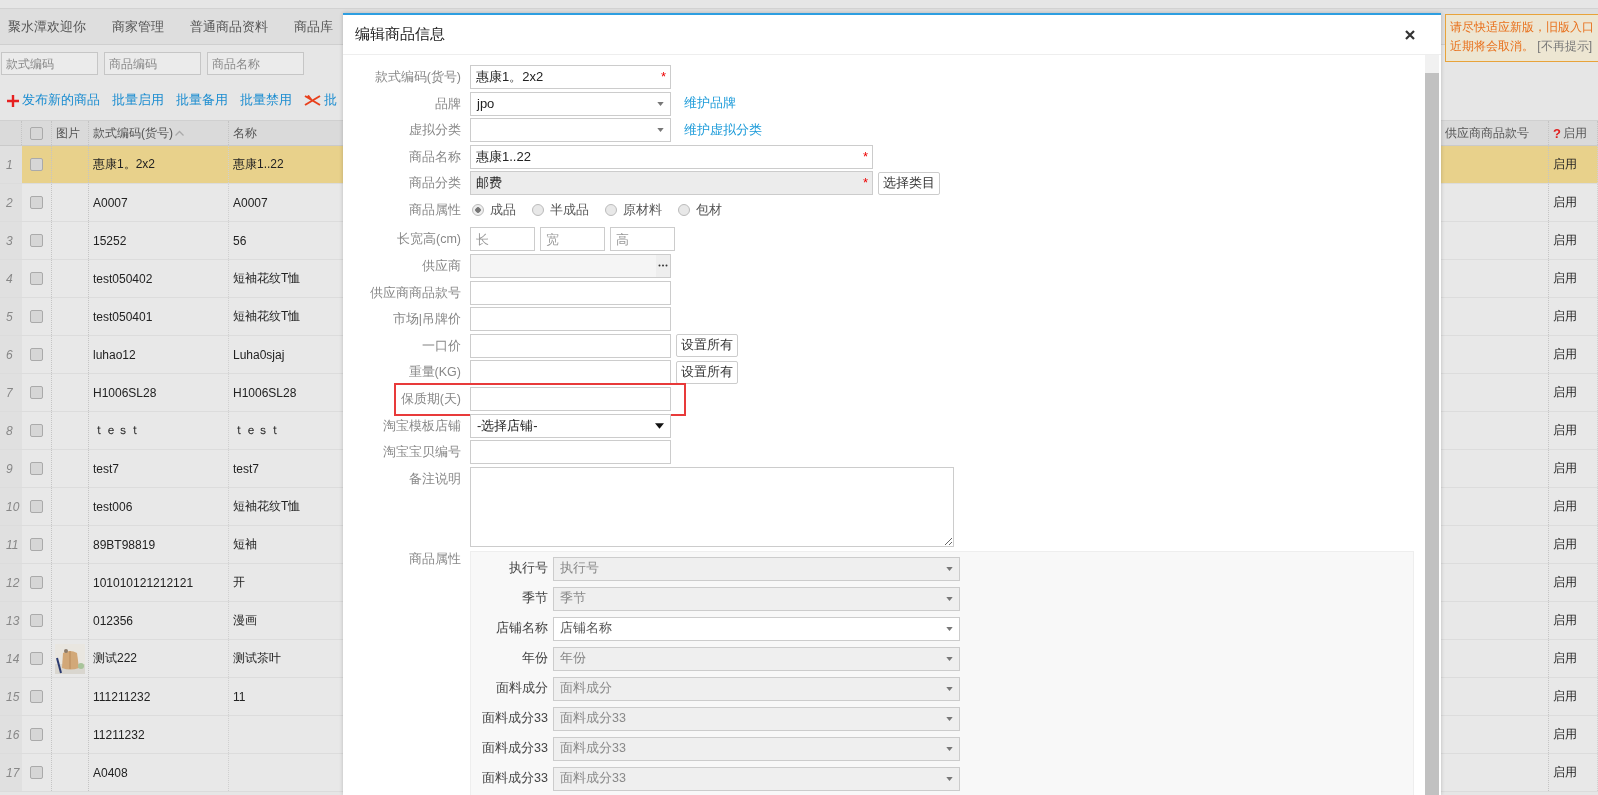 The width and height of the screenshot is (1598, 795). What do you see at coordinates (11, 392) in the screenshot?
I see `row-number: 7` at bounding box center [11, 392].